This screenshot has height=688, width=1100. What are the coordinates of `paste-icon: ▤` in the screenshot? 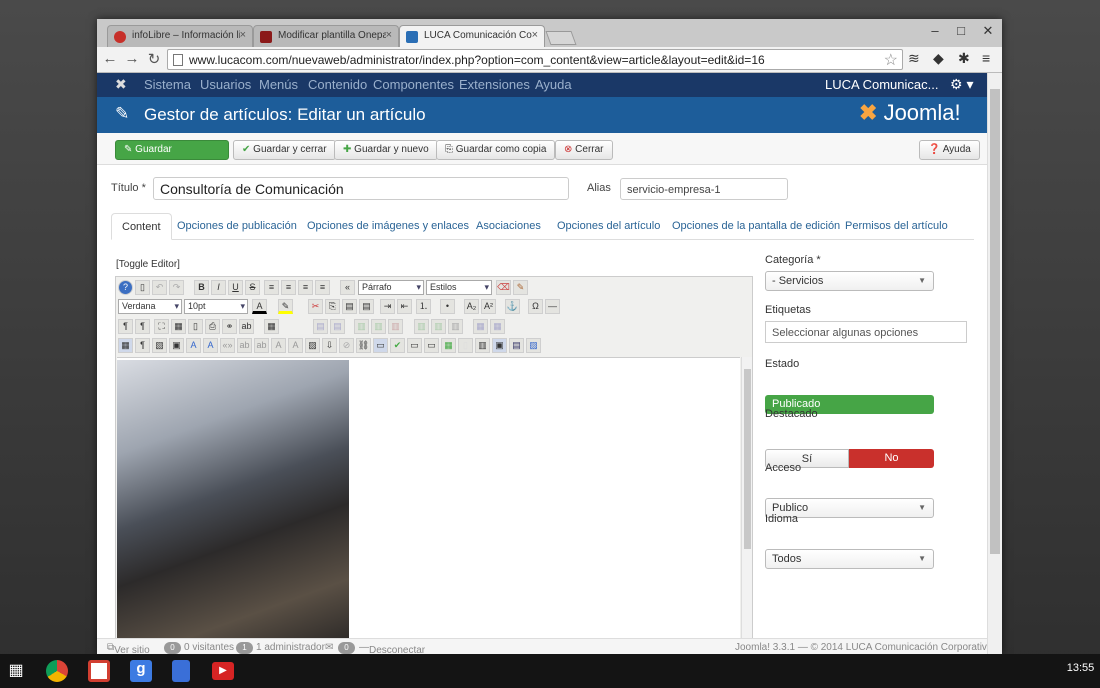 It's located at (349, 306).